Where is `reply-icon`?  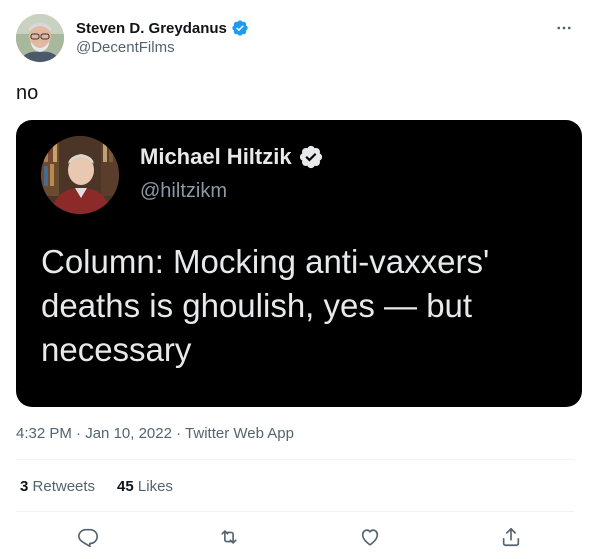
reply-icon is located at coordinates (88, 538).